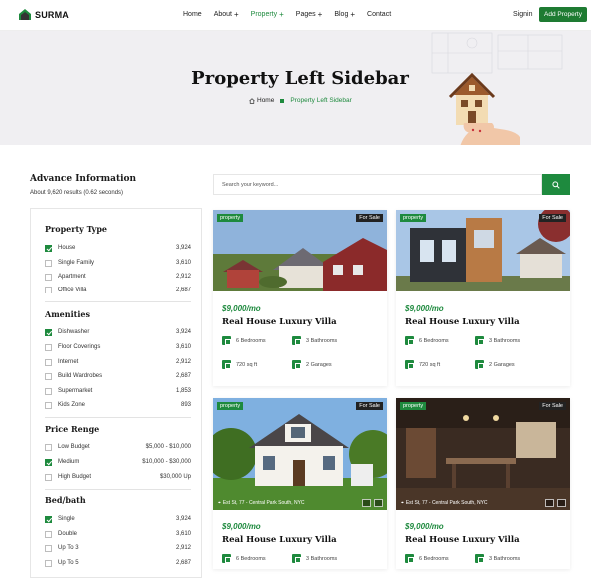 Image resolution: width=591 pixels, height=578 pixels. Describe the element at coordinates (118, 534) in the screenshot. I see `filter-option: Double 3,610` at that location.